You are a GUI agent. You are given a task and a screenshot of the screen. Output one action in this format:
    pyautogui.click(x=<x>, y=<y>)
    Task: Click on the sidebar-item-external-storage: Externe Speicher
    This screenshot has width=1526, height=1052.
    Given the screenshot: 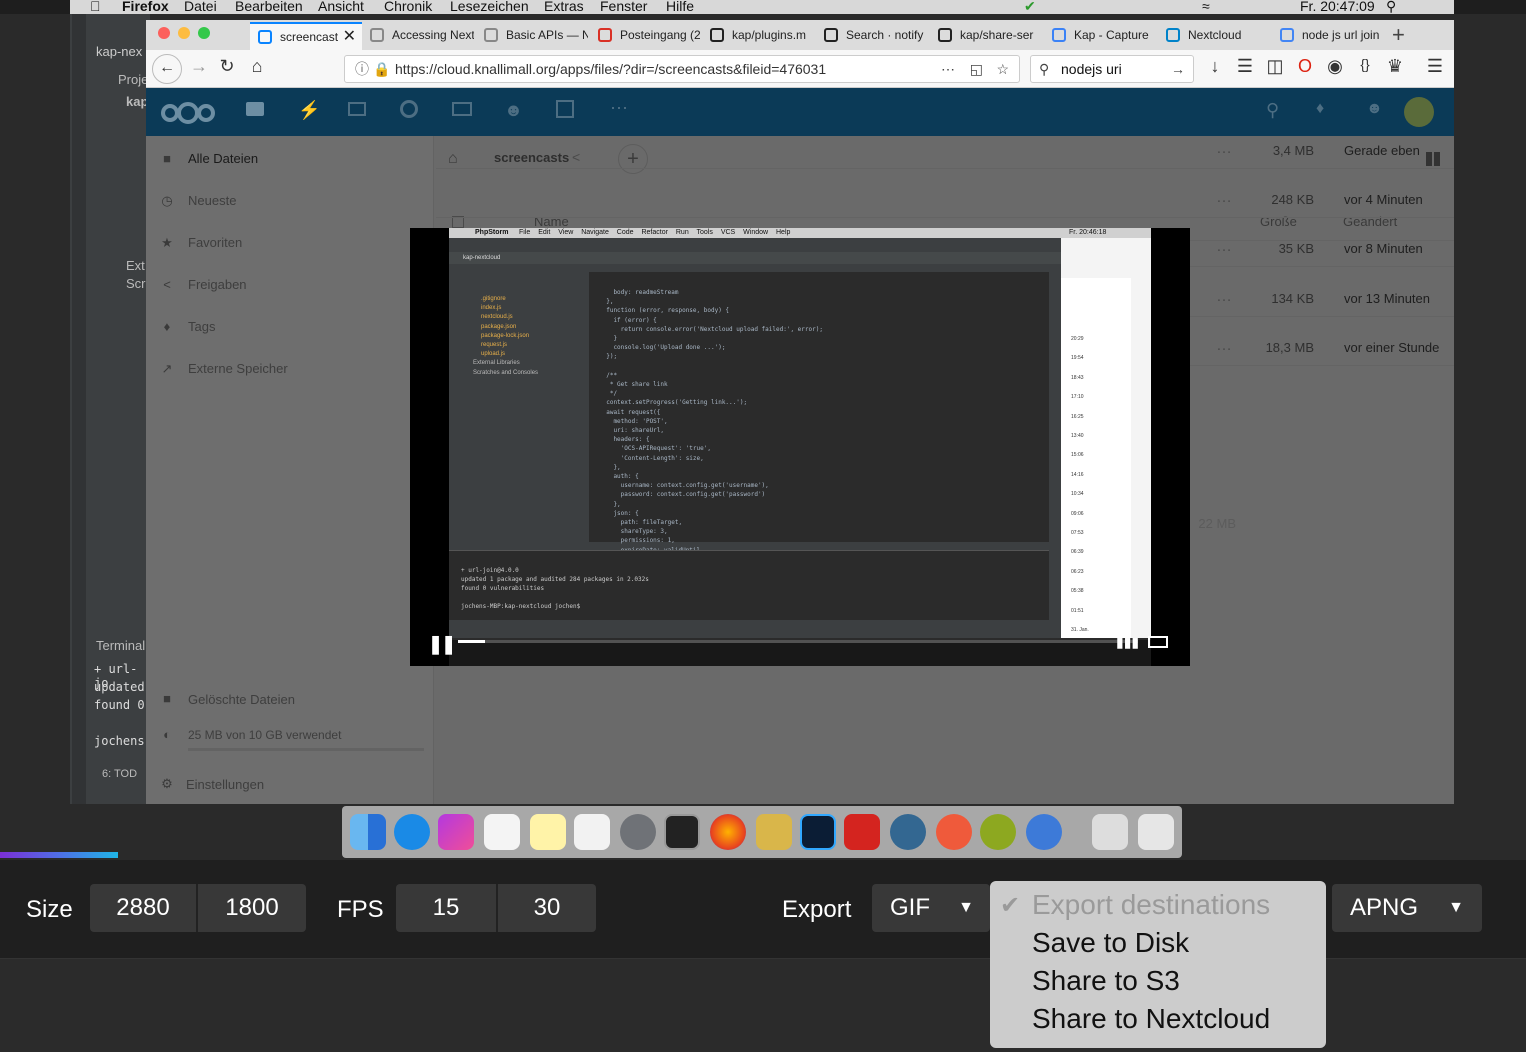 What is the action you would take?
    pyautogui.click(x=238, y=368)
    